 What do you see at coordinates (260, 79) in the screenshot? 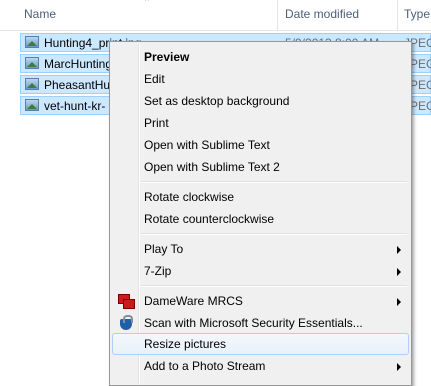
I see `menu-item-edit: Edit` at bounding box center [260, 79].